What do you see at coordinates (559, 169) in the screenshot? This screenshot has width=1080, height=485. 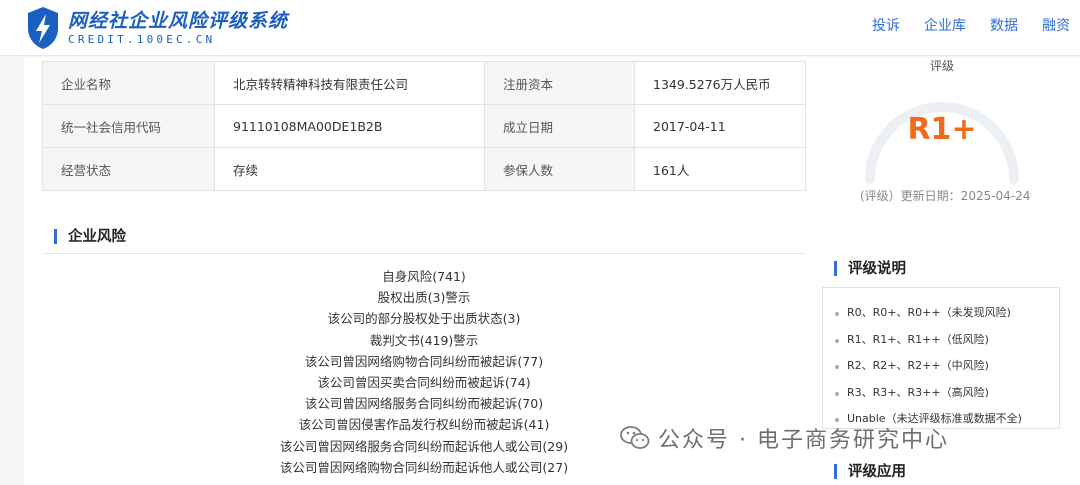 I see `label-insured-count: 参保人数` at bounding box center [559, 169].